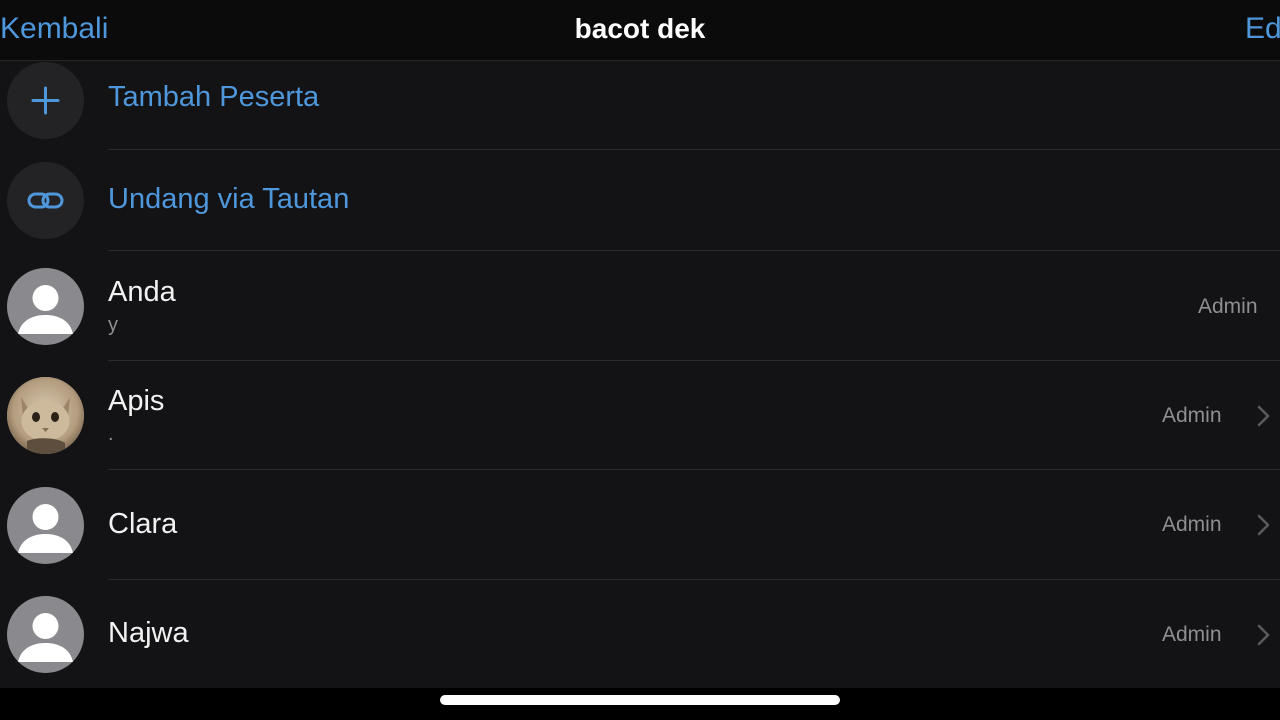  I want to click on add-participant-icon-circle, so click(45, 100).